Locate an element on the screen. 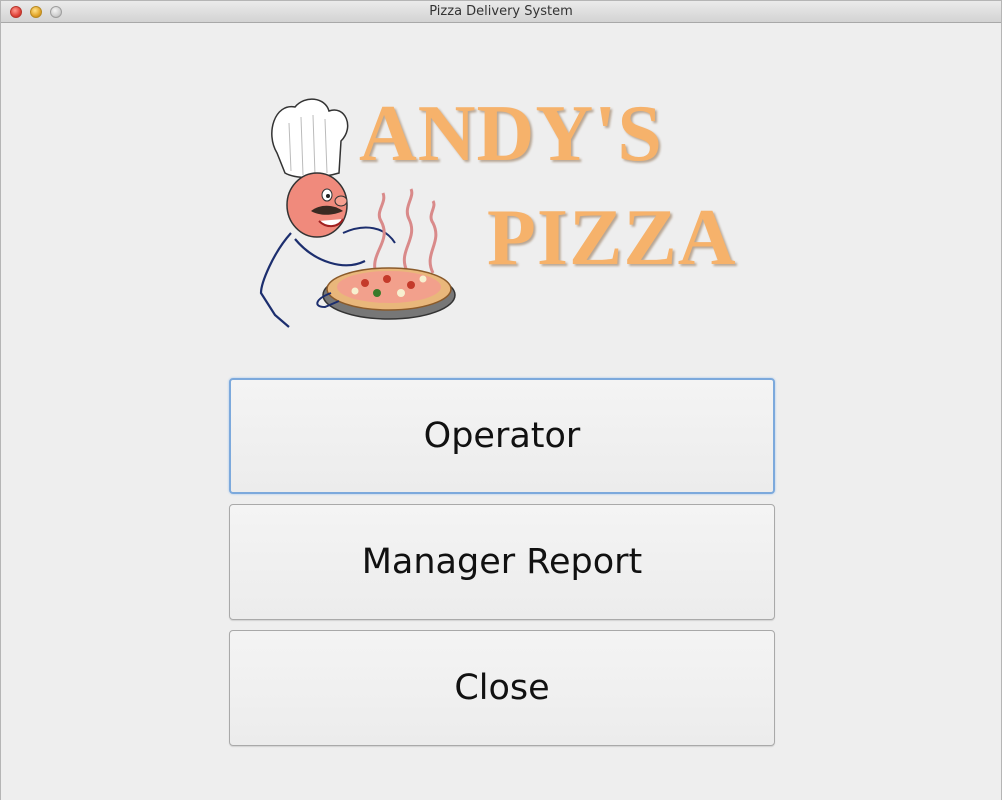  window-title: Pizza Delivery System is located at coordinates (501, 11).